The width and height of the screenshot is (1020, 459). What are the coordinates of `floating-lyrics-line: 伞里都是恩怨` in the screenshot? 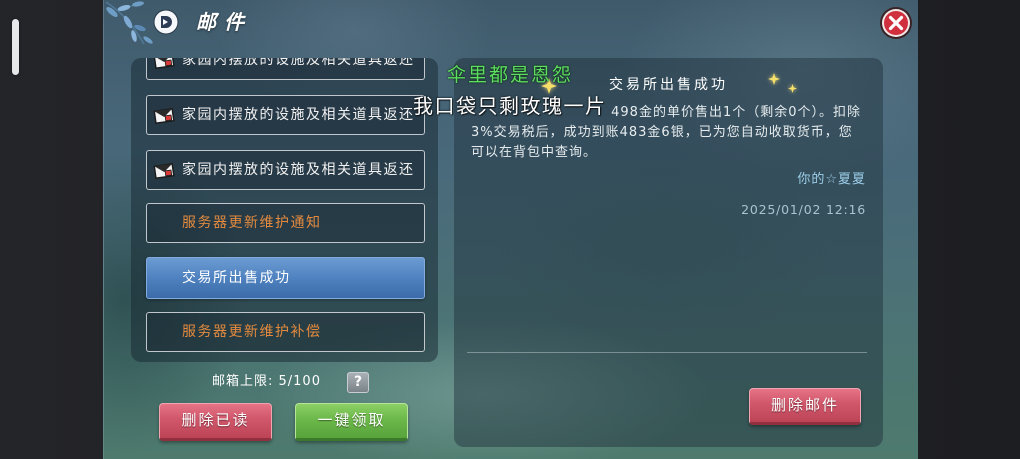 It's located at (510, 75).